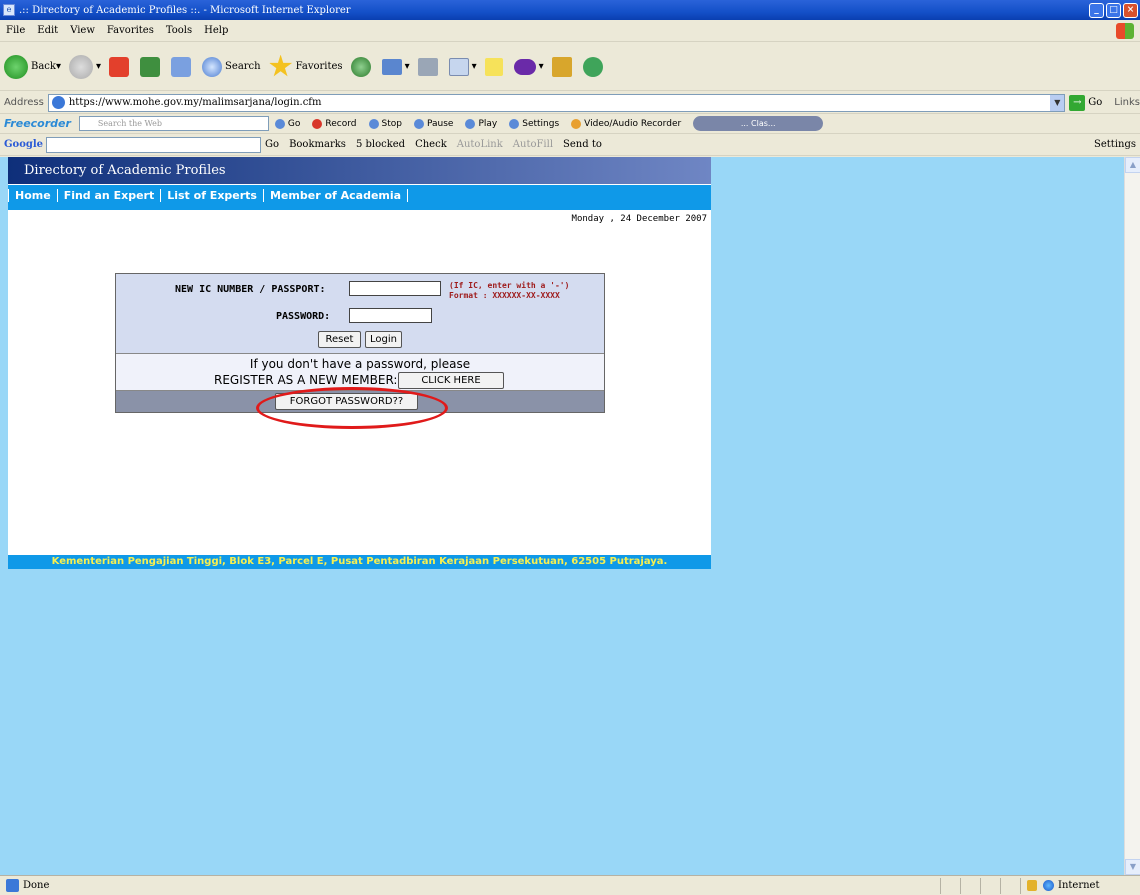  What do you see at coordinates (335, 195) in the screenshot?
I see `nav-member-academia: Member of Academia` at bounding box center [335, 195].